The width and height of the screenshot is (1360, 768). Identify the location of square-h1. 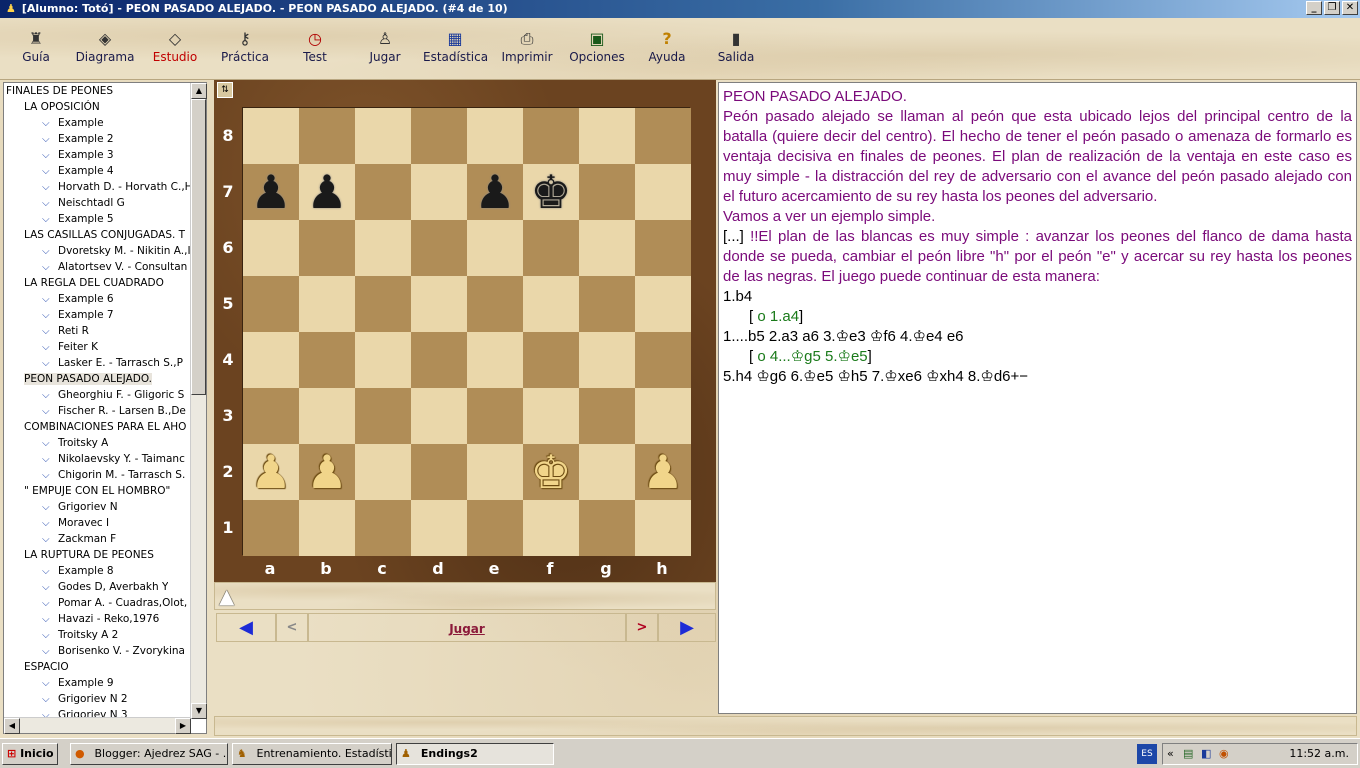
(663, 528).